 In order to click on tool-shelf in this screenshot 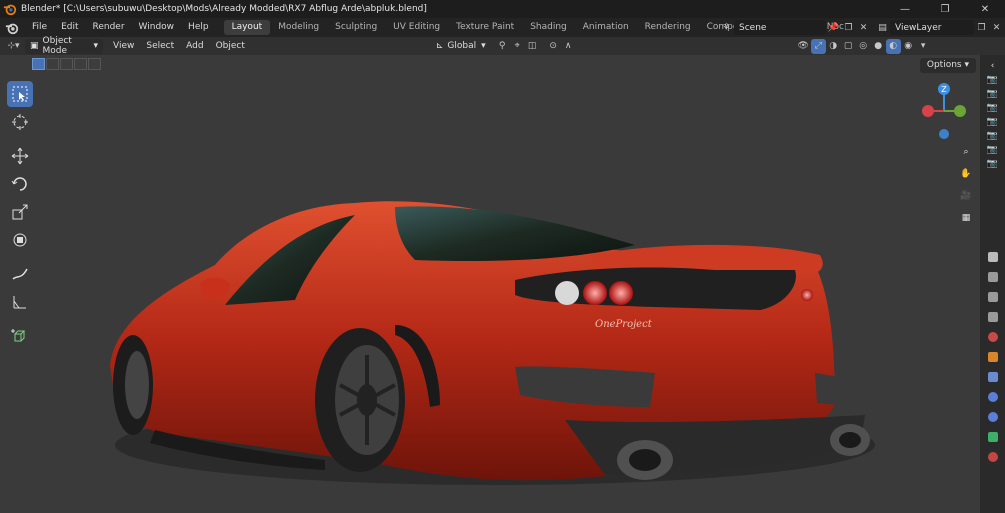, I will do `click(20, 216)`.